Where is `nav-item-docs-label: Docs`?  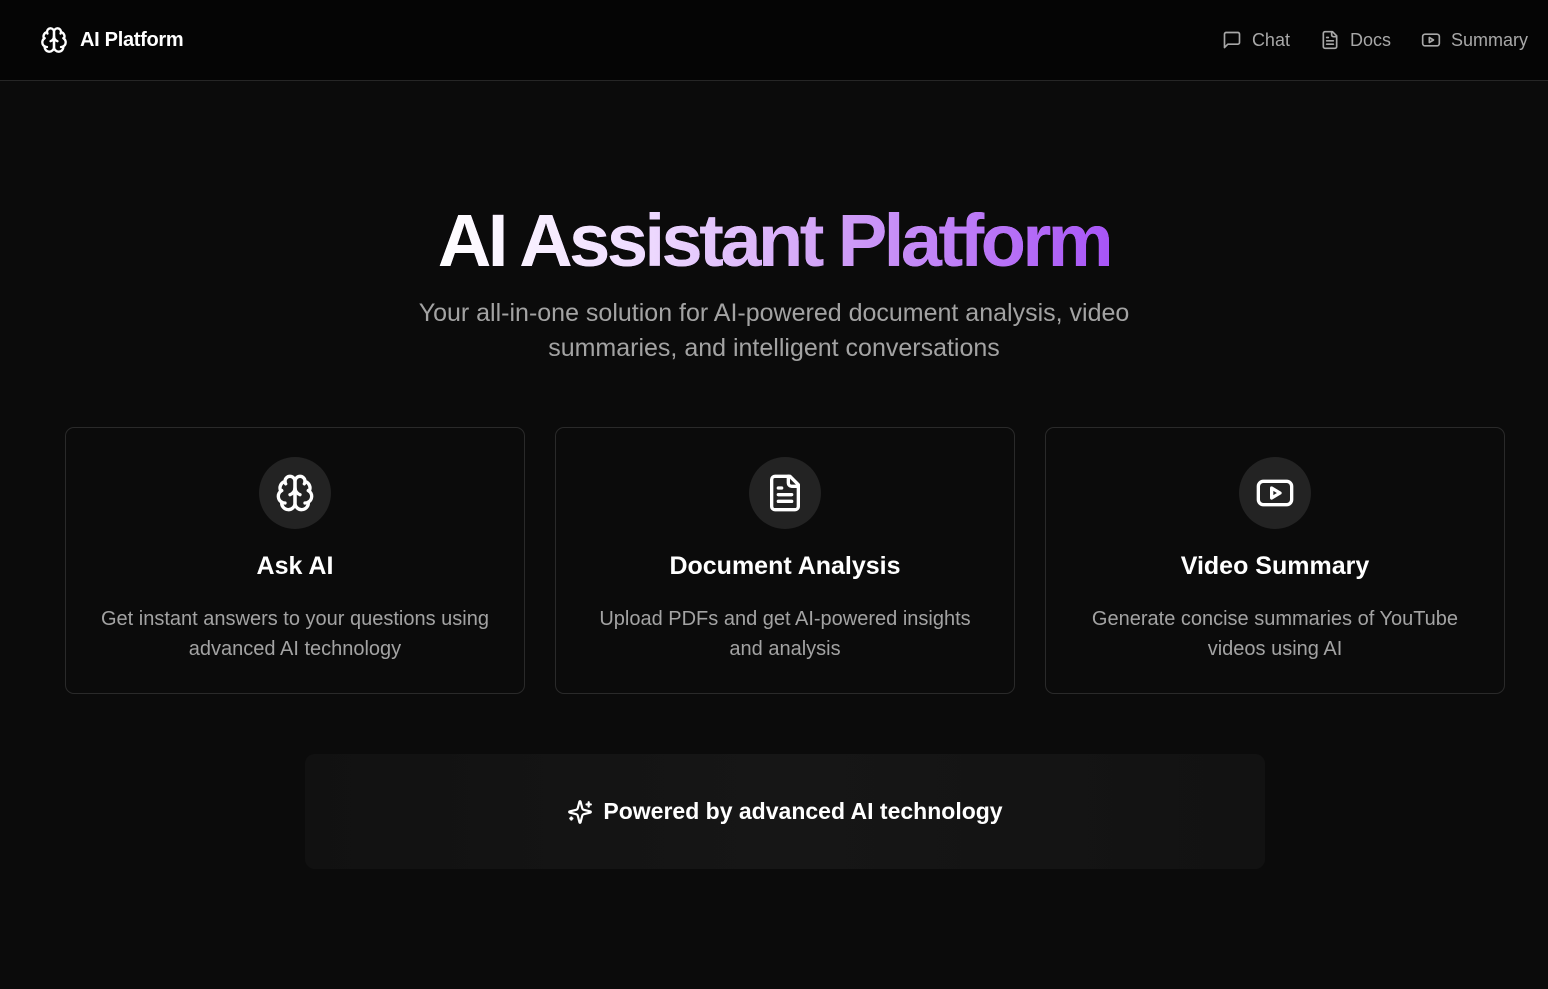
nav-item-docs-label: Docs is located at coordinates (1370, 39).